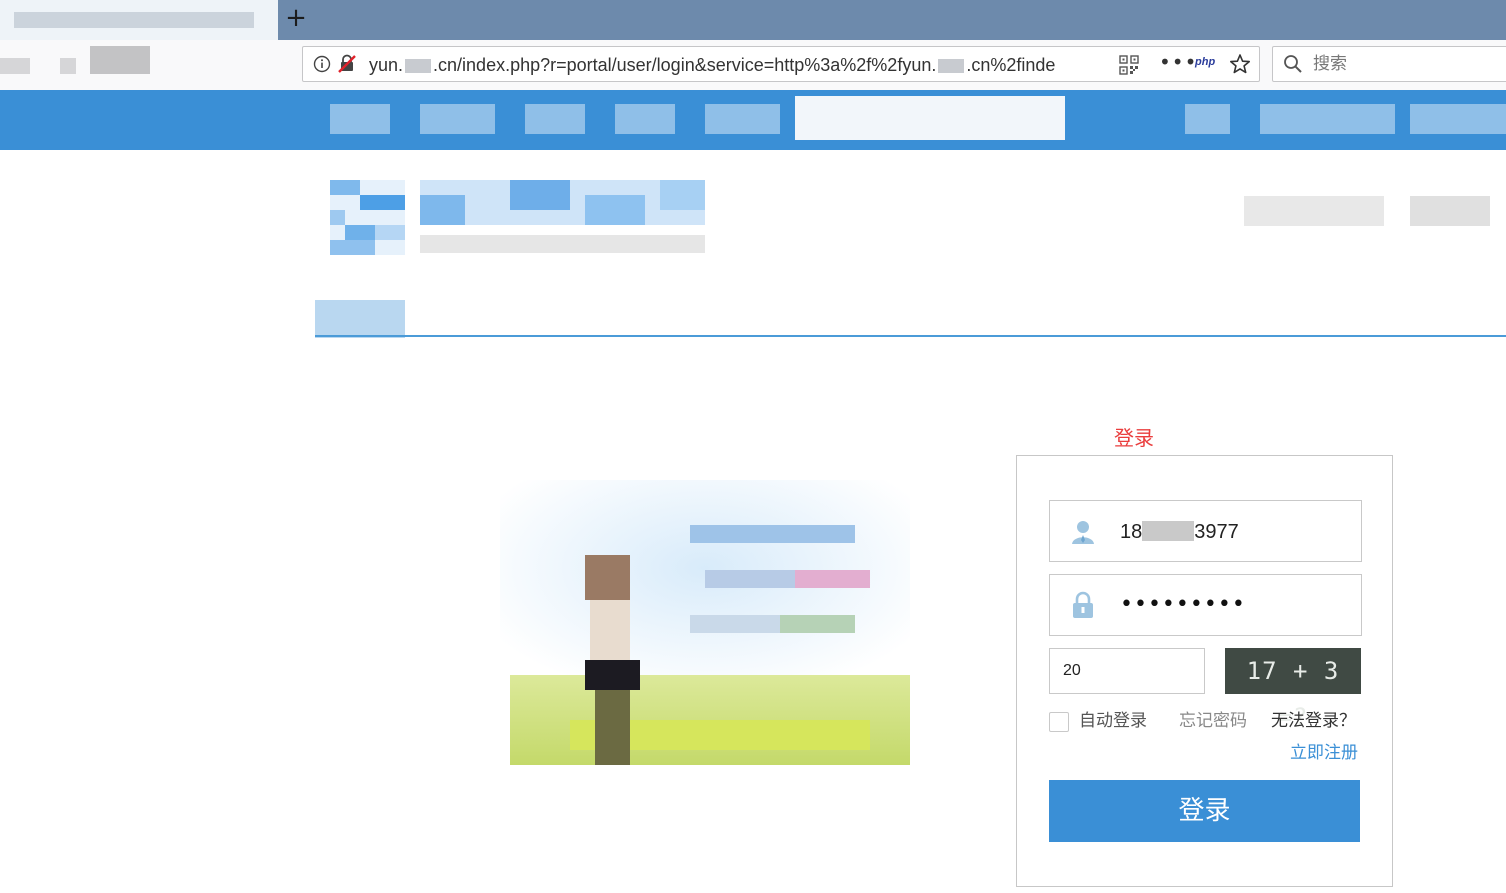 Image resolution: width=1506 pixels, height=893 pixels. What do you see at coordinates (1389, 64) in the screenshot?
I see `browser-search-bar: 搜索` at bounding box center [1389, 64].